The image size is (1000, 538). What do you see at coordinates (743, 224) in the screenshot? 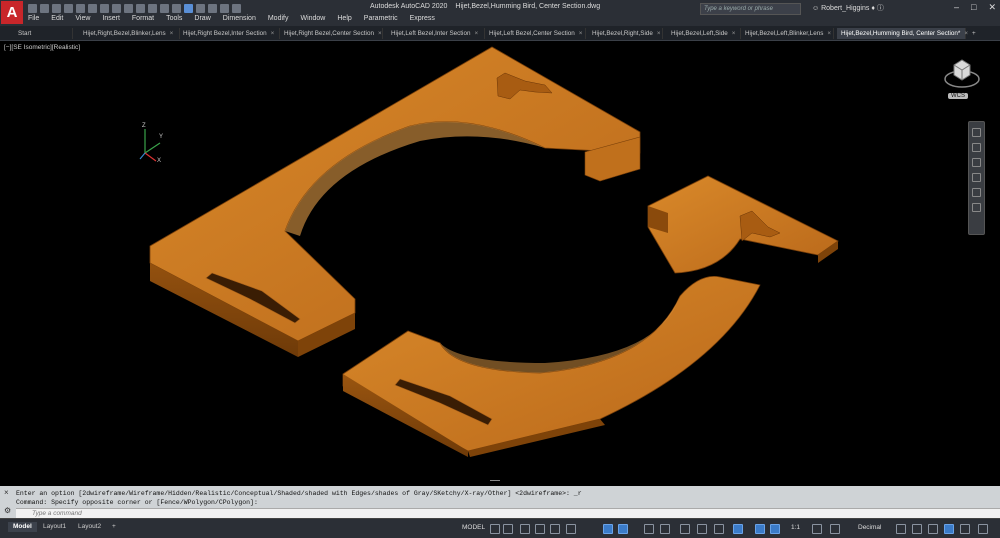
I see `bezel-right-piece` at bounding box center [743, 224].